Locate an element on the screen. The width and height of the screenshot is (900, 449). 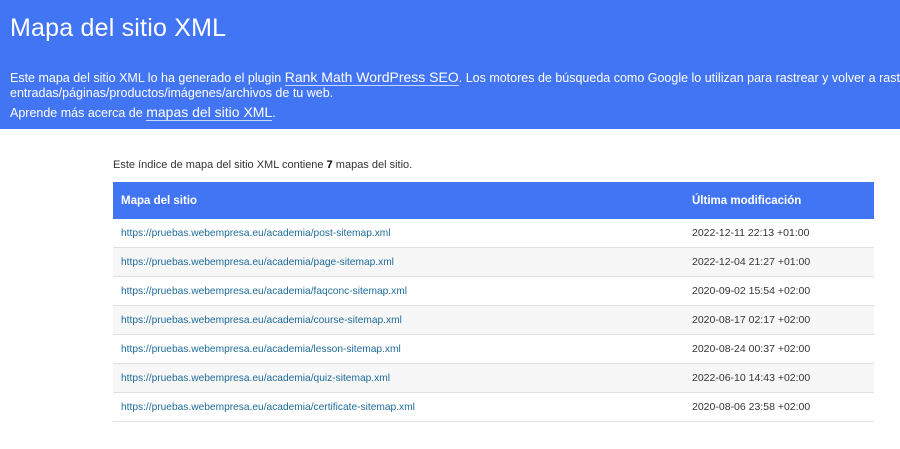
xml-sitemaps-link: mapas del sitio XML is located at coordinates (209, 112).